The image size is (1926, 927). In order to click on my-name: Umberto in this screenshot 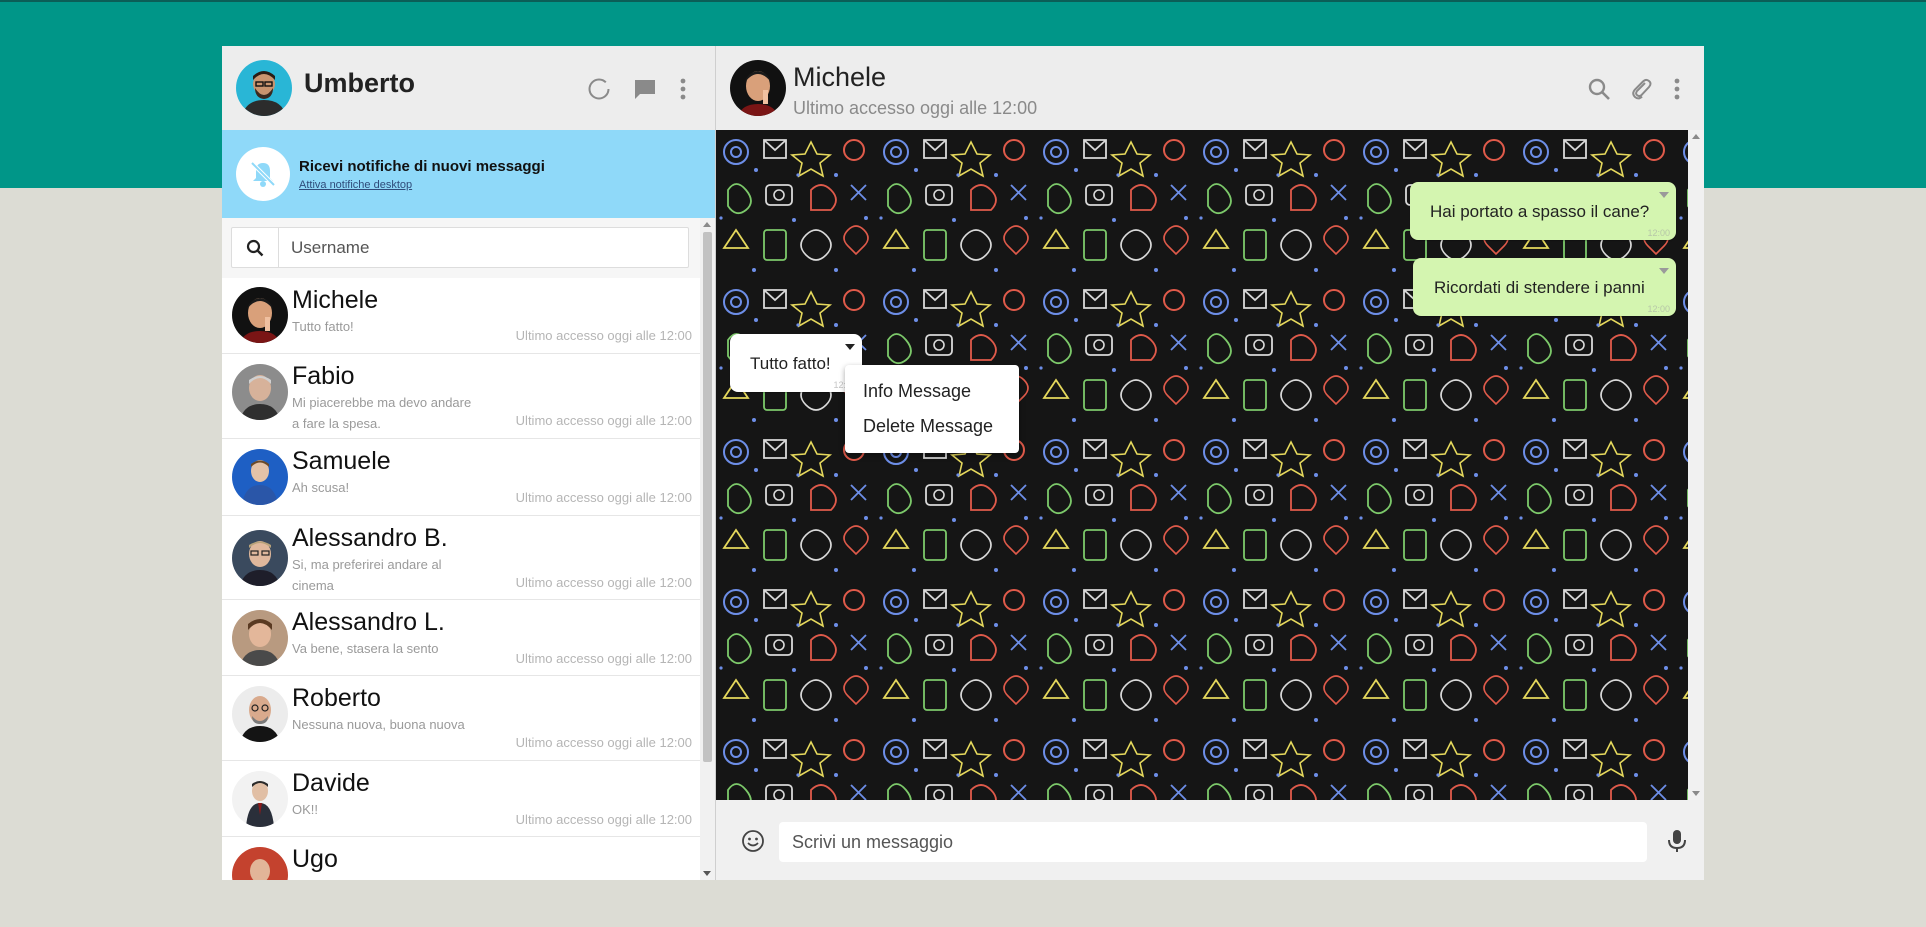, I will do `click(360, 83)`.